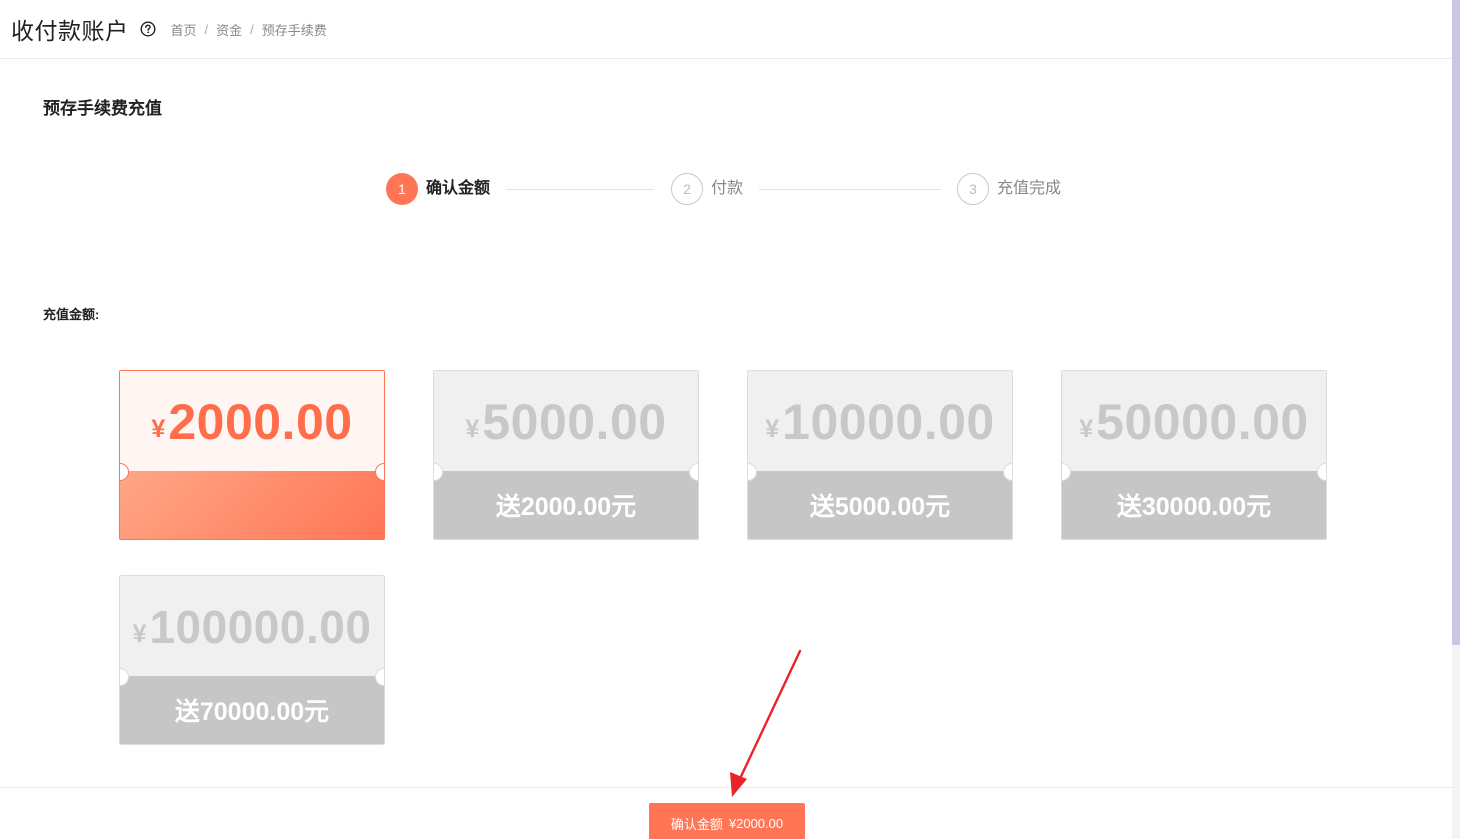 Image resolution: width=1474 pixels, height=839 pixels. What do you see at coordinates (71, 314) in the screenshot?
I see `amount-label: 充值金额:` at bounding box center [71, 314].